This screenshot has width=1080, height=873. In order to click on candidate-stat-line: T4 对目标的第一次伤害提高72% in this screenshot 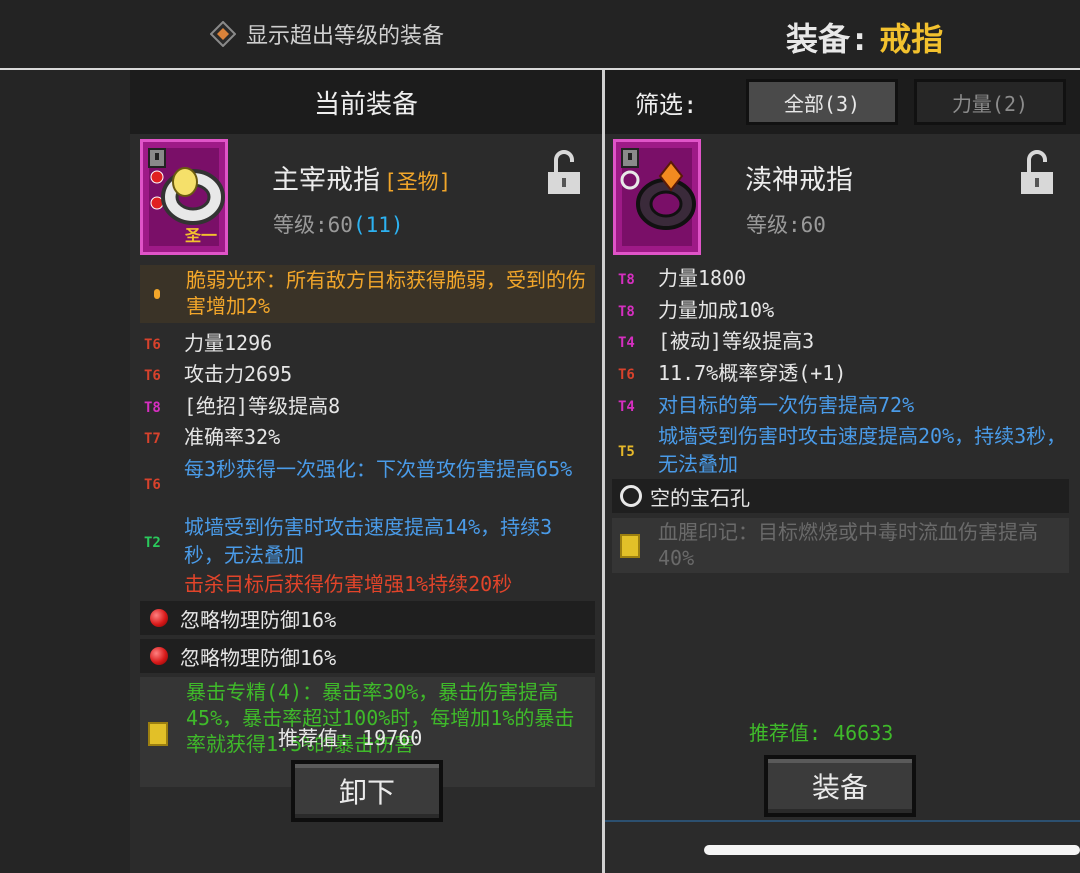, I will do `click(845, 406)`.